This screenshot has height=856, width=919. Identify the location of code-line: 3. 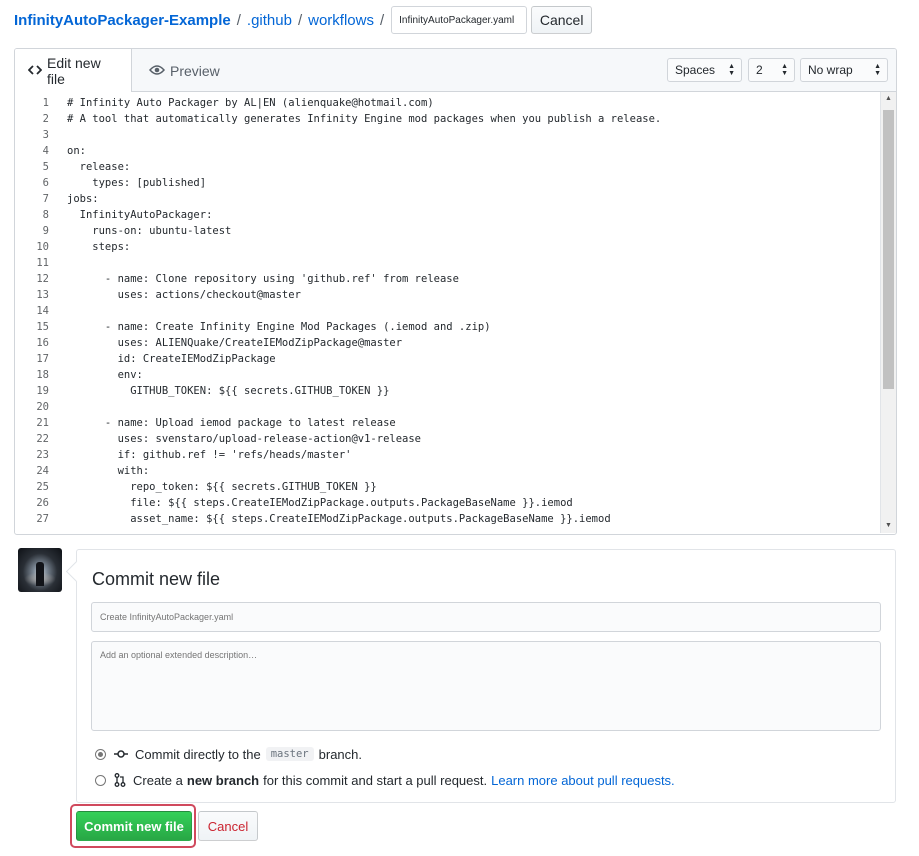
(455, 135).